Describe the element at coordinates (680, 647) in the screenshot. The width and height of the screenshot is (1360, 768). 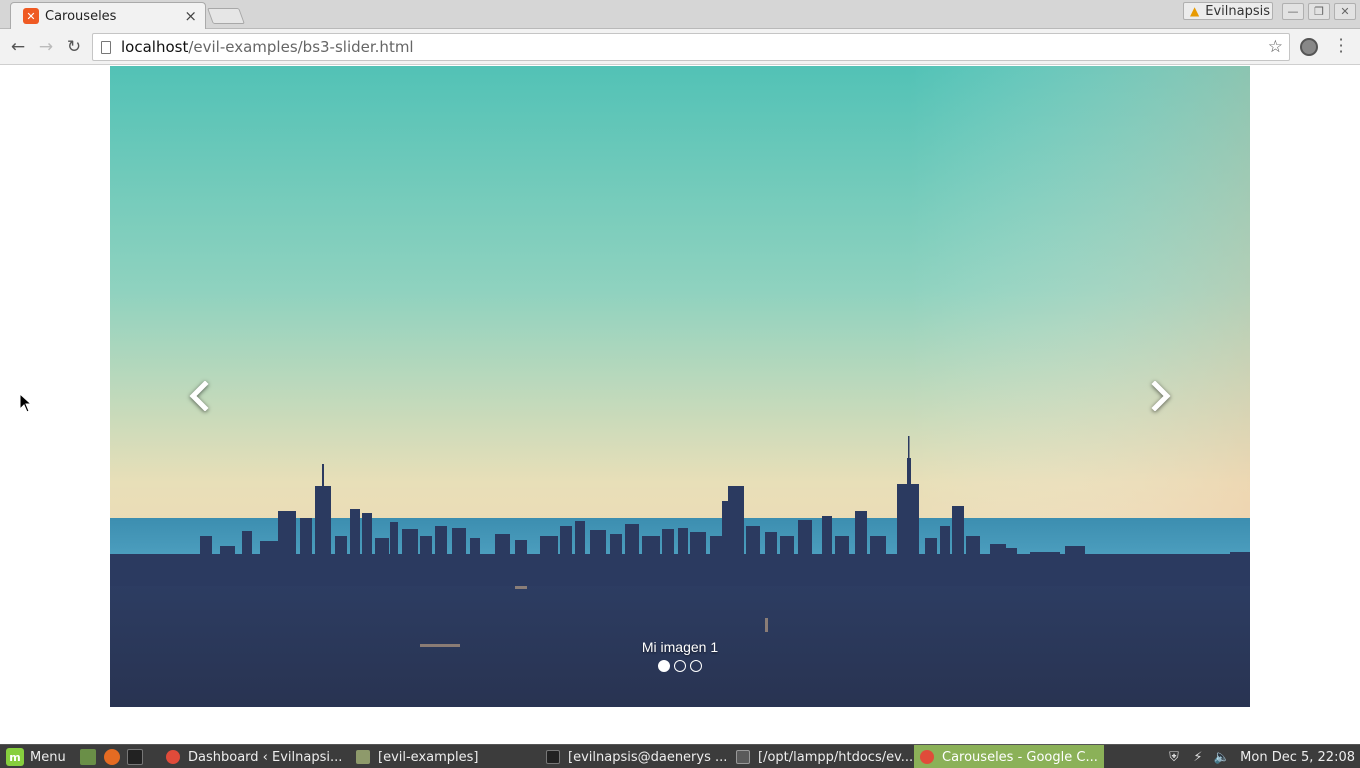
I see `slide-caption: Mi imagen 1` at that location.